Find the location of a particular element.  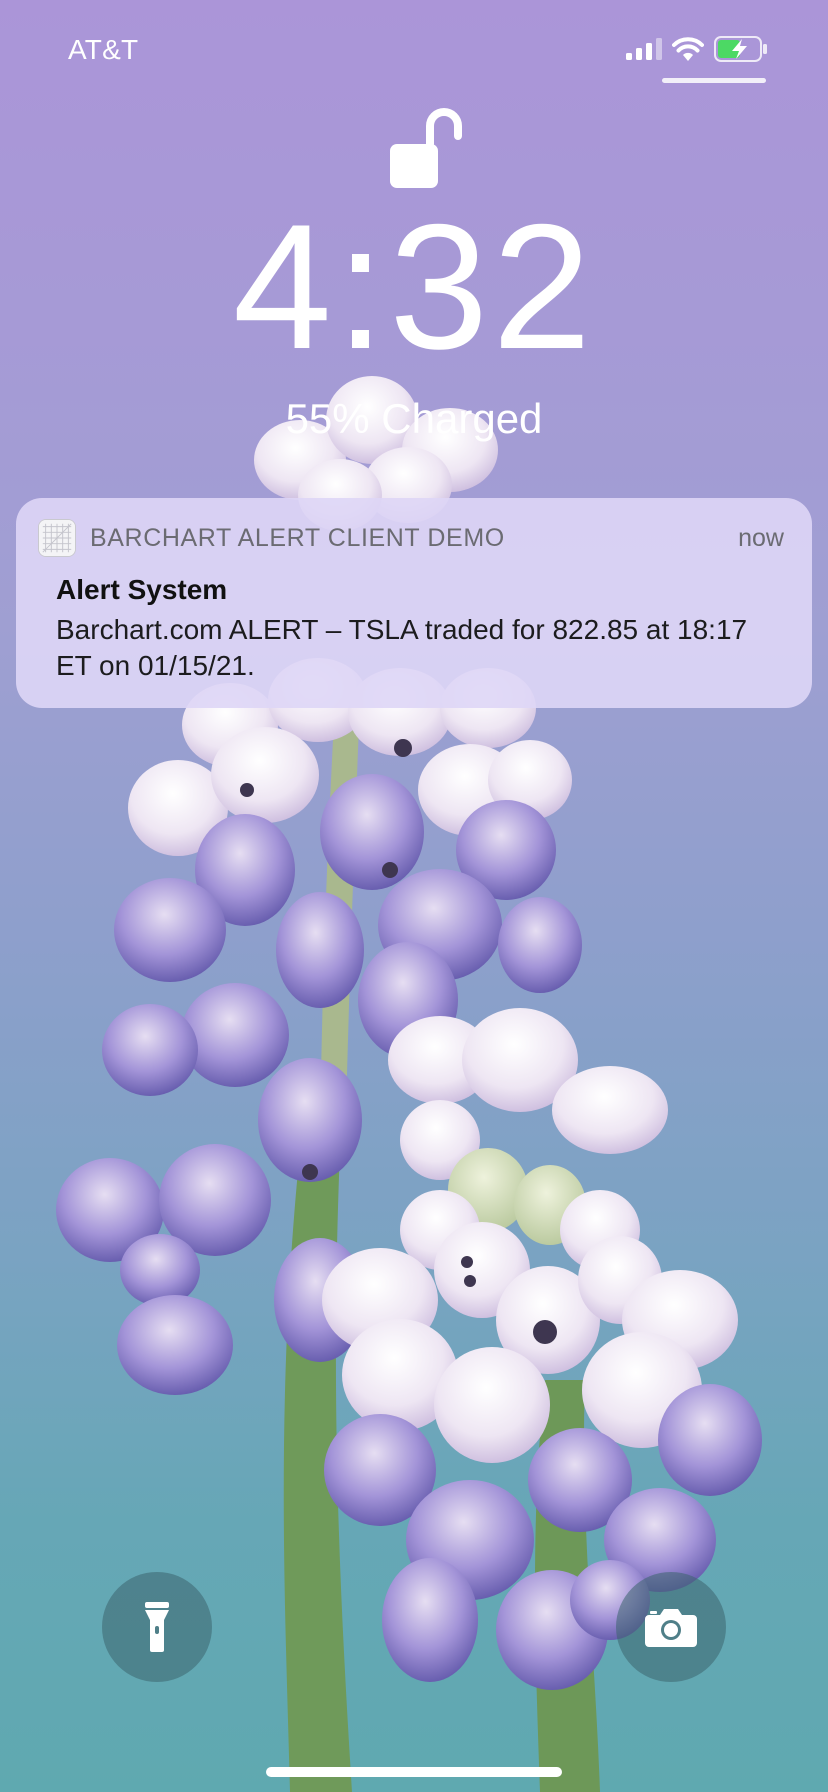

notification-timestamp: now is located at coordinates (761, 537).